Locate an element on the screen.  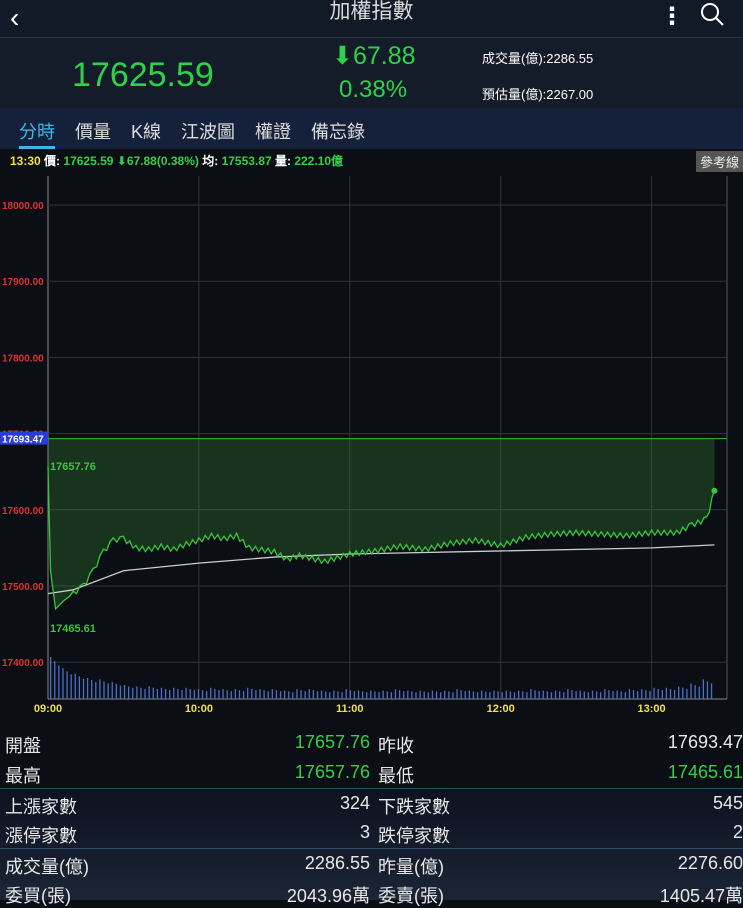
search-icon is located at coordinates (712, 14).